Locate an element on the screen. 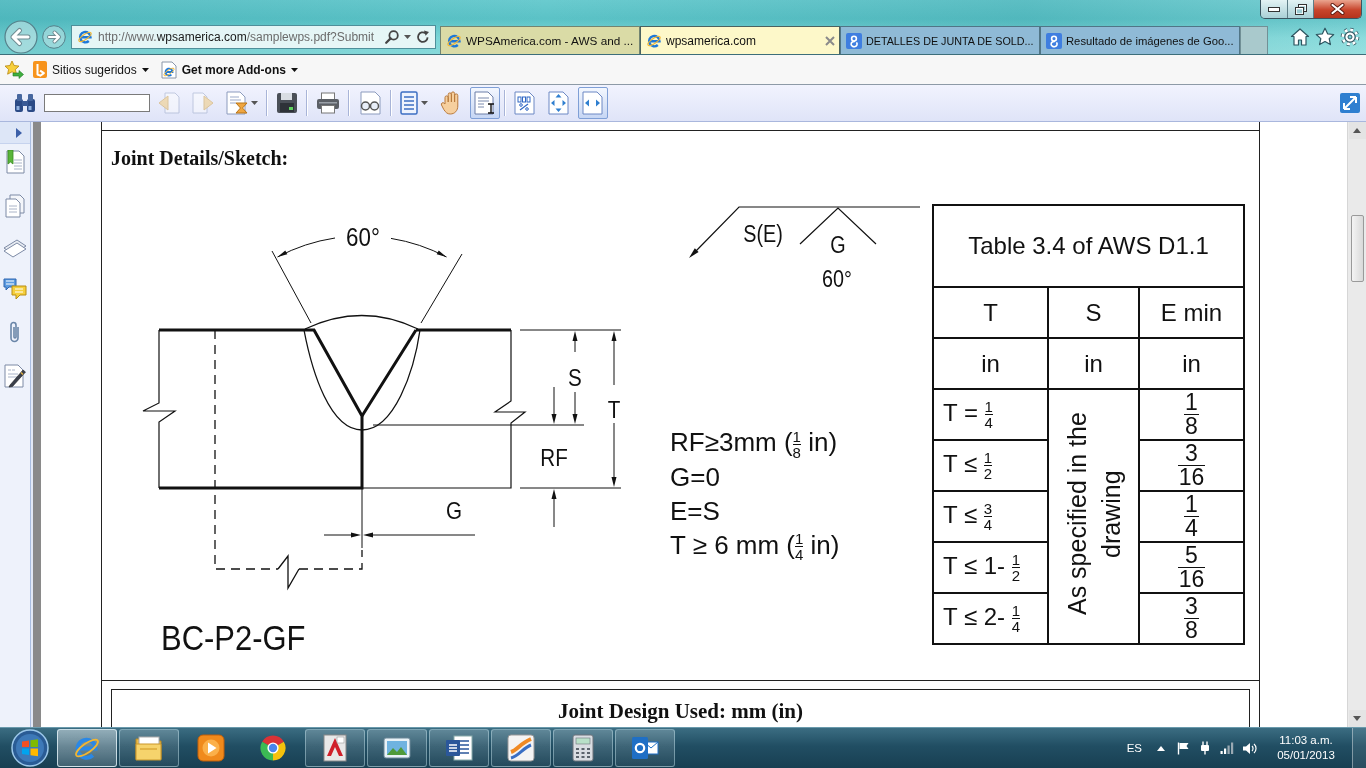 Image resolution: width=1366 pixels, height=768 pixels. close-button is located at coordinates (1337, 9).